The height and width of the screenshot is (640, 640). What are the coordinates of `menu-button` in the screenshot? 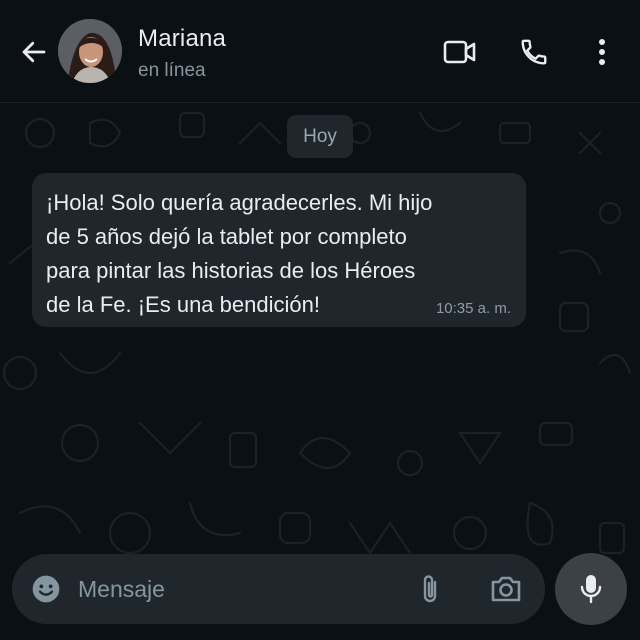 It's located at (602, 52).